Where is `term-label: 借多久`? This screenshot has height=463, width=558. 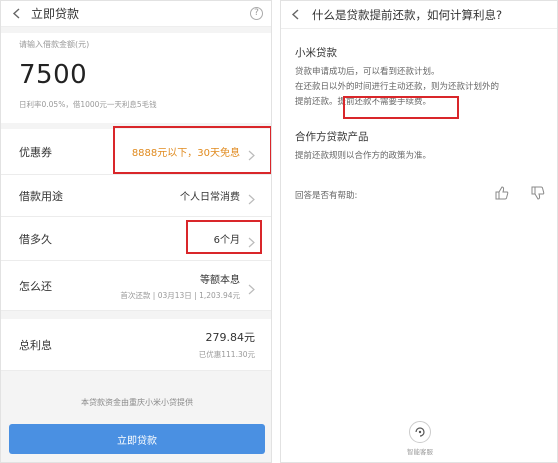 term-label: 借多久 is located at coordinates (35, 239).